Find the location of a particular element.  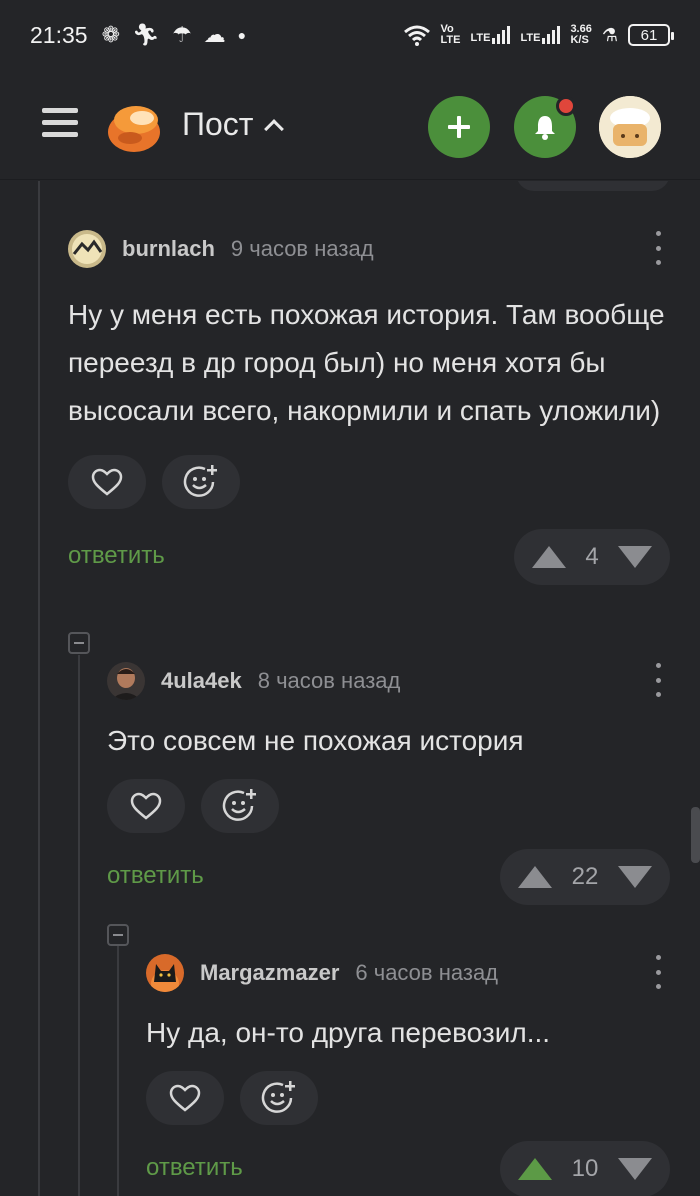

vote-box: 22 is located at coordinates (585, 877).